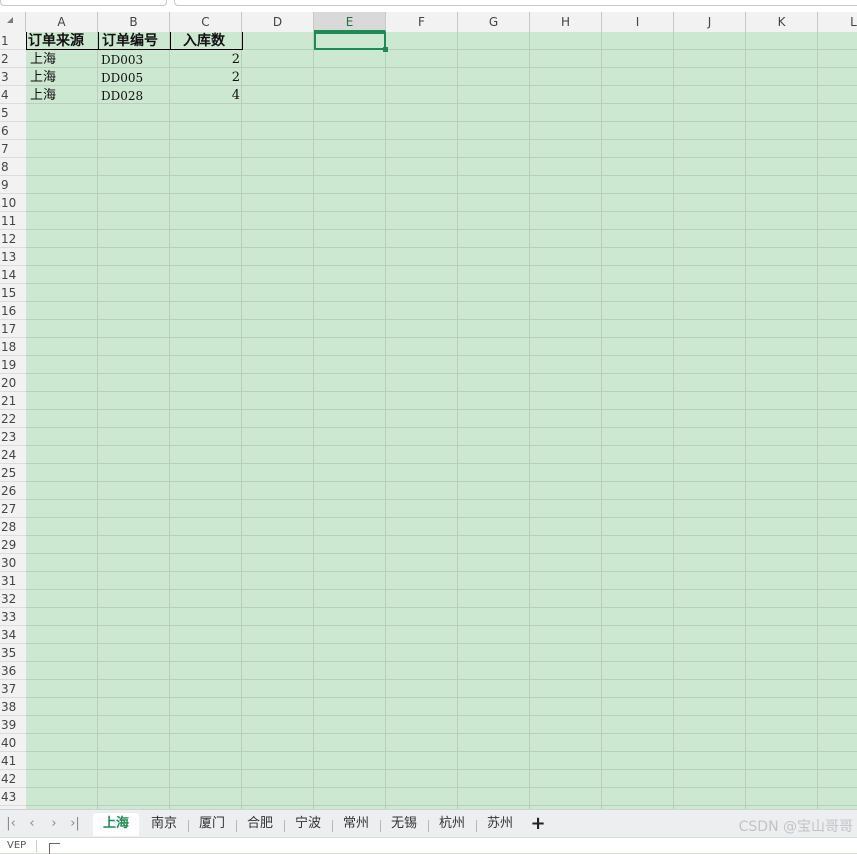 The image size is (857, 854). I want to click on row-header-4: 4, so click(13, 95).